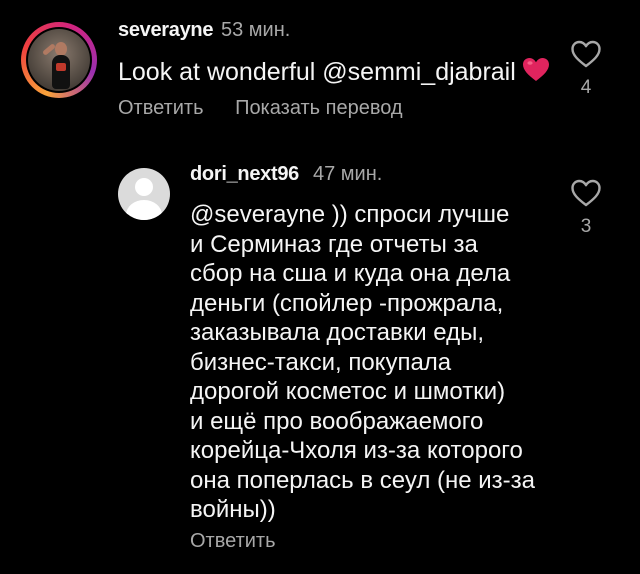 This screenshot has height=574, width=640. What do you see at coordinates (334, 244) in the screenshot?
I see `comment-text-line: и Серминаз где отчеты за` at bounding box center [334, 244].